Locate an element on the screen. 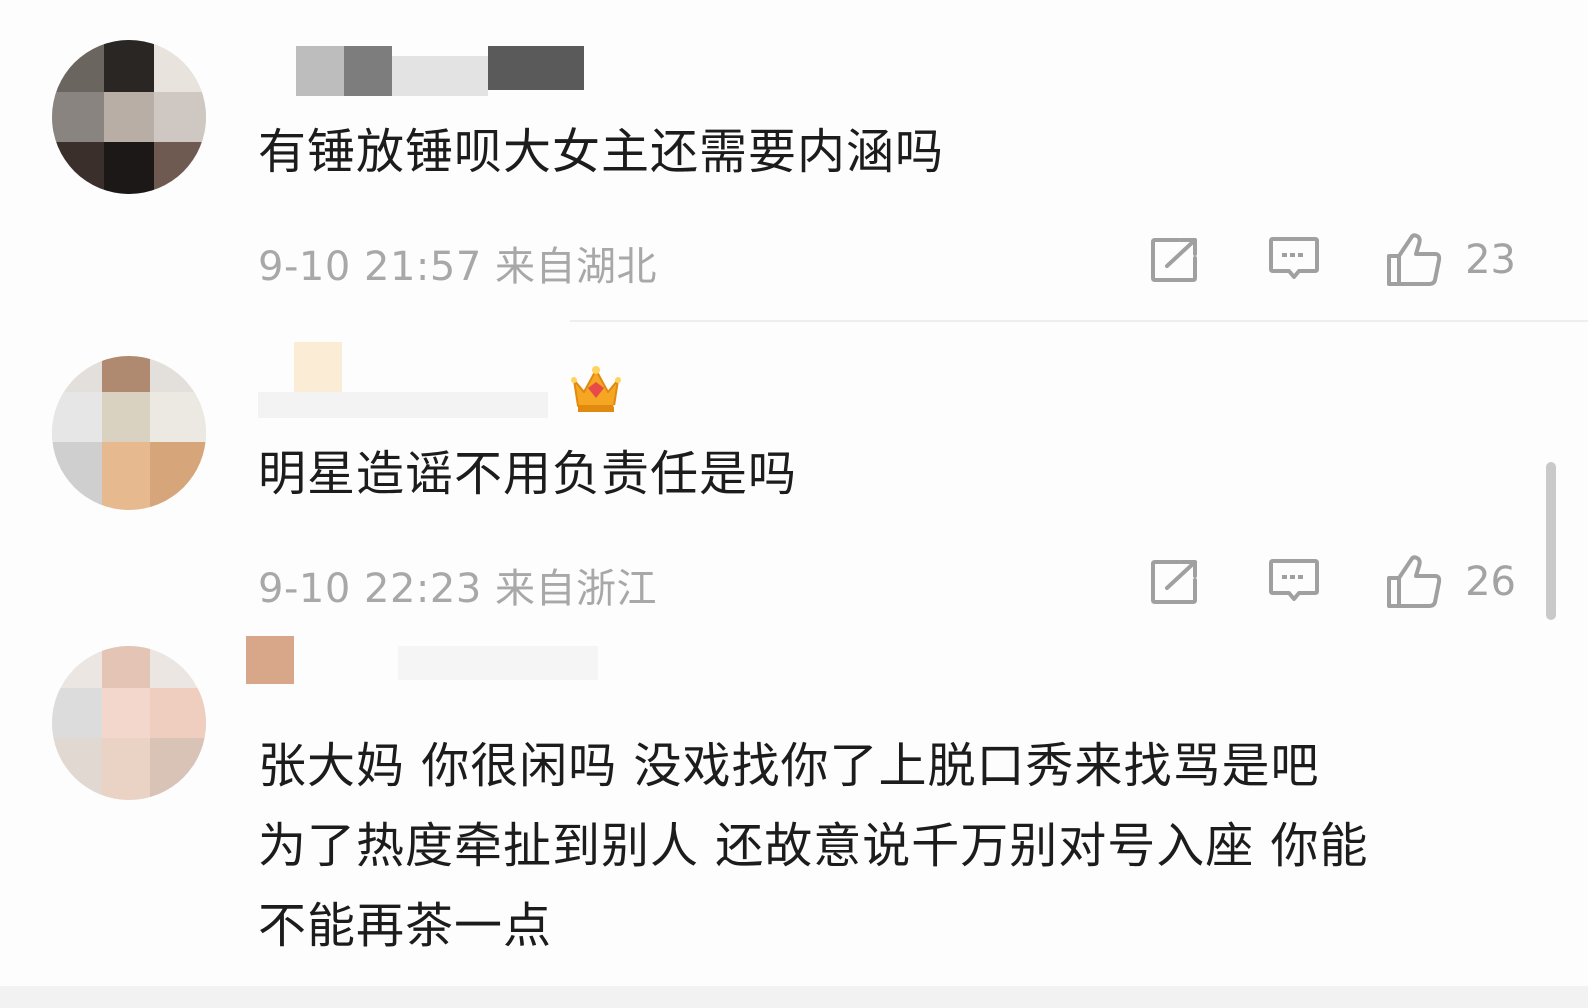  like-count: 23 is located at coordinates (1490, 260).